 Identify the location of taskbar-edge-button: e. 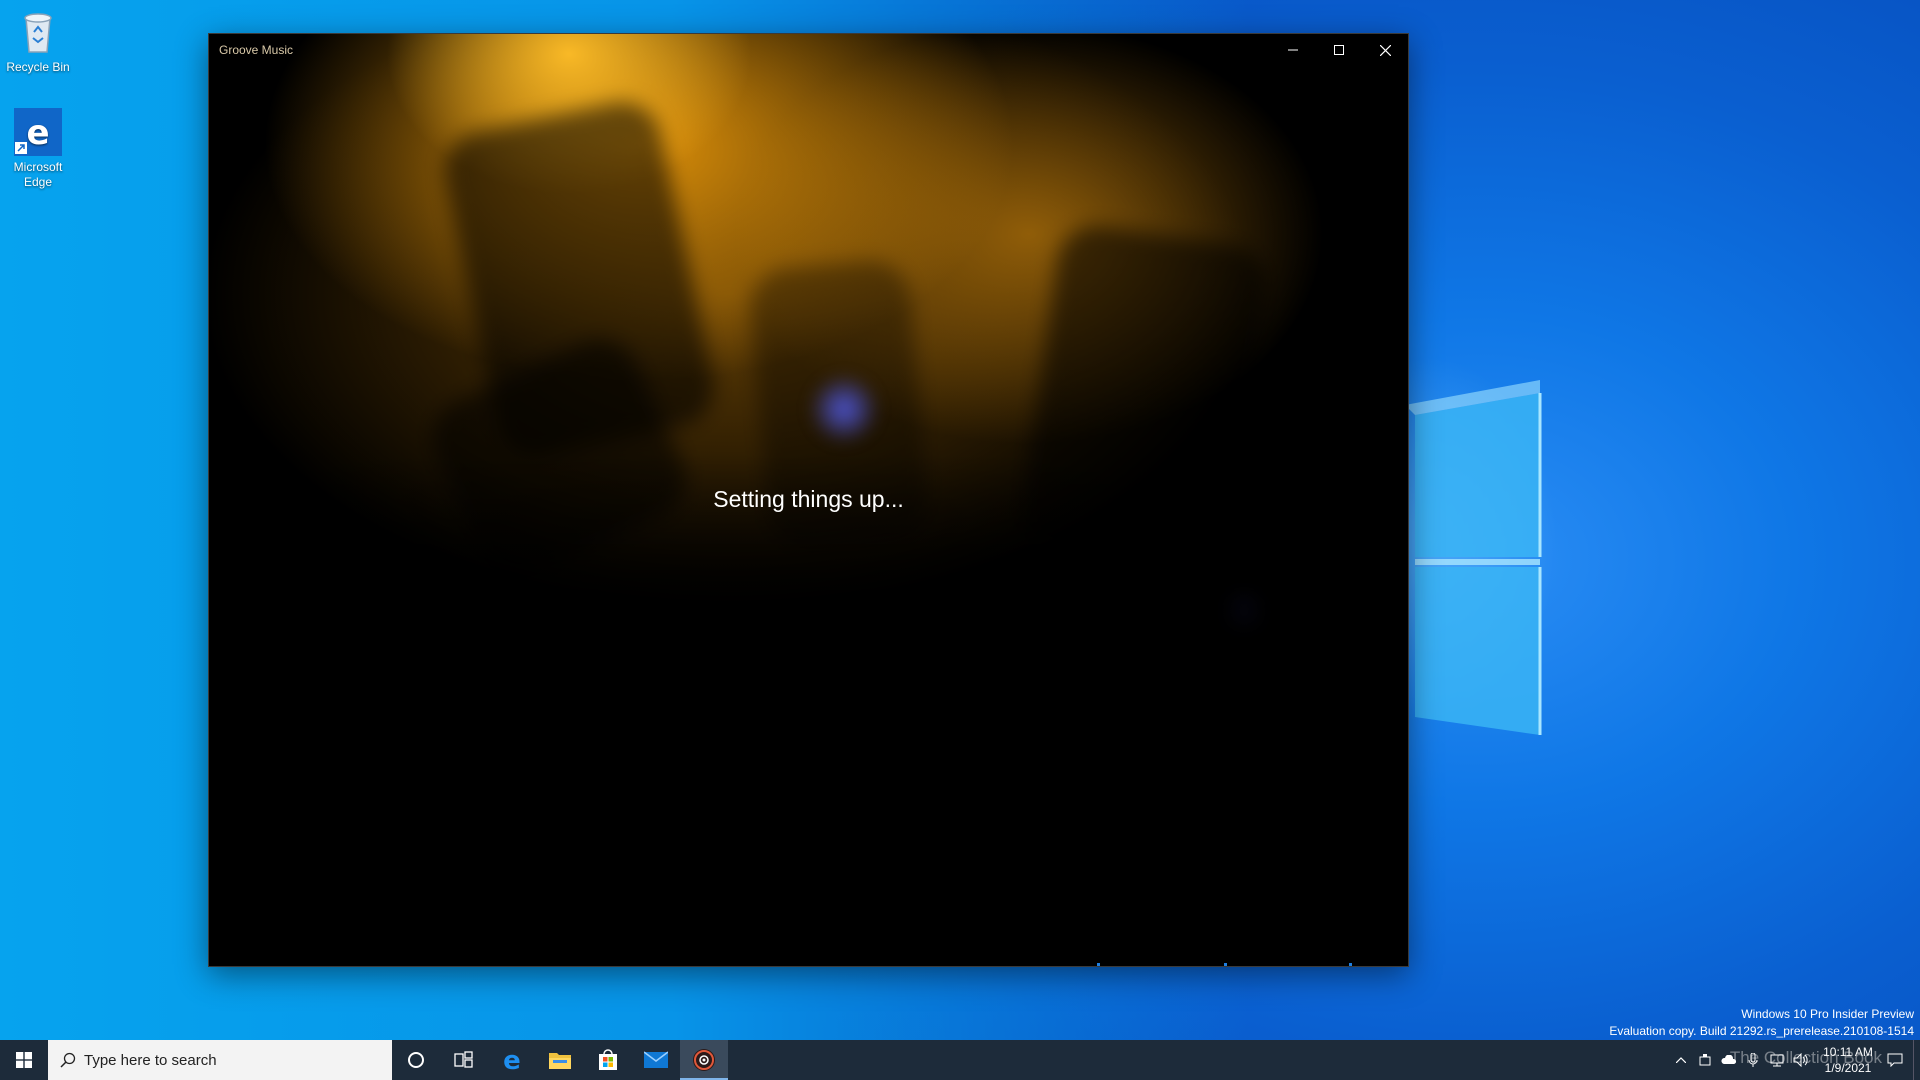
(512, 1060).